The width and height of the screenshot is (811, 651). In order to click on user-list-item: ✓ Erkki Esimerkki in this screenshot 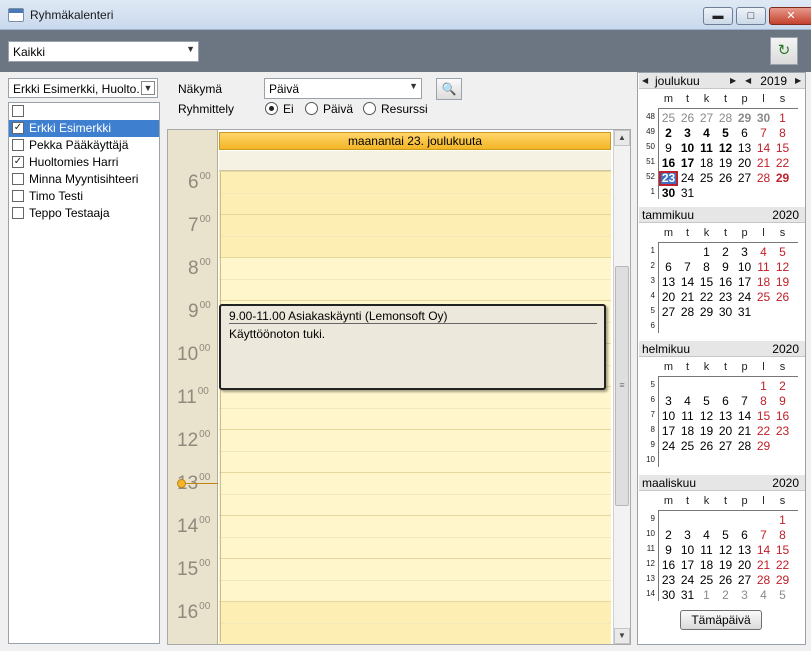, I will do `click(84, 128)`.